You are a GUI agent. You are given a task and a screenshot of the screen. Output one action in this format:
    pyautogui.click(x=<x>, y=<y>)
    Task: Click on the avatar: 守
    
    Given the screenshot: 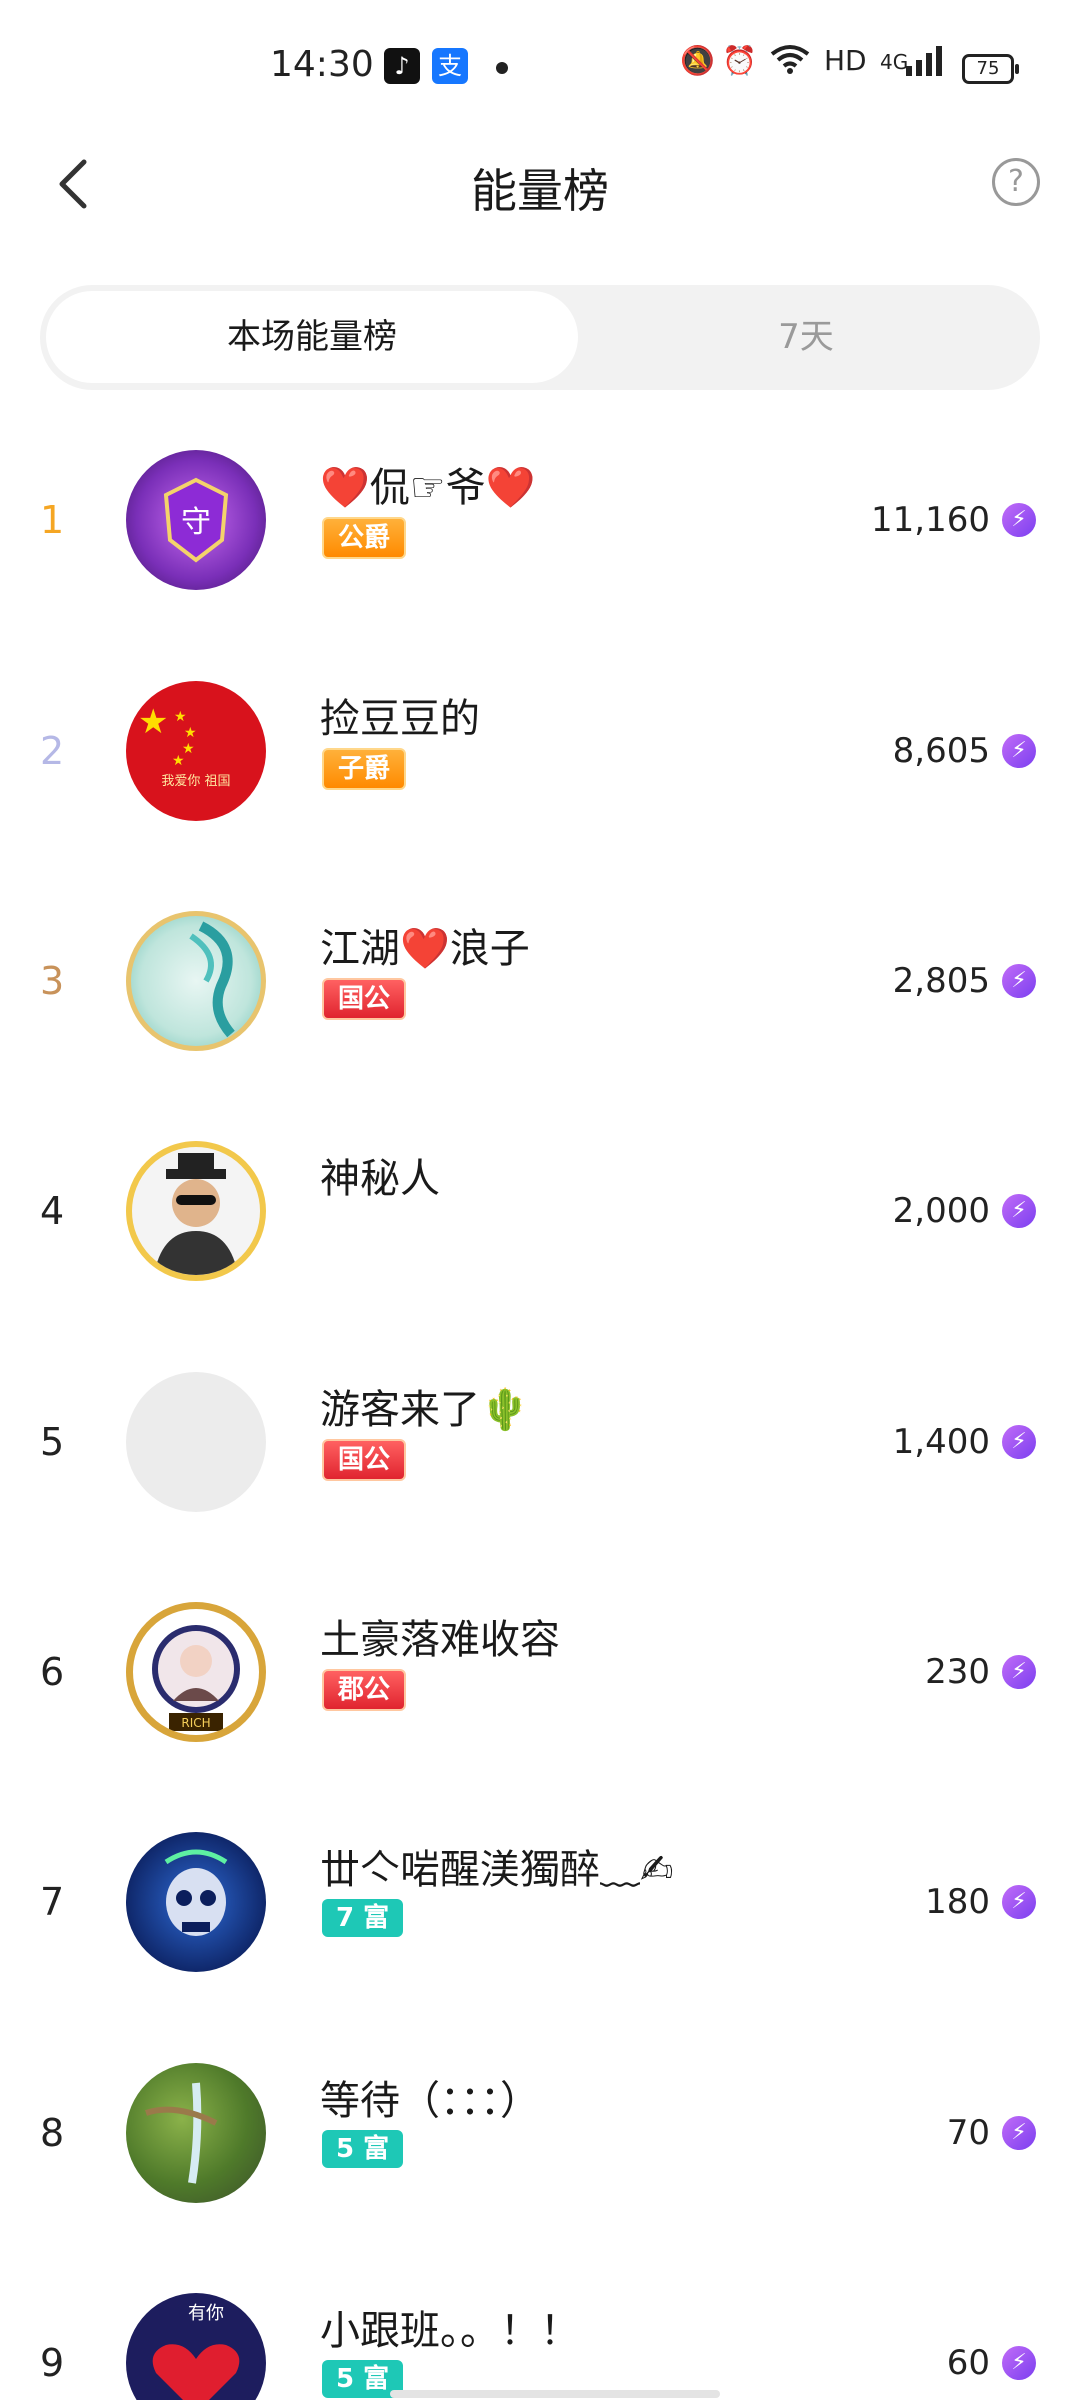 What is the action you would take?
    pyautogui.click(x=196, y=520)
    